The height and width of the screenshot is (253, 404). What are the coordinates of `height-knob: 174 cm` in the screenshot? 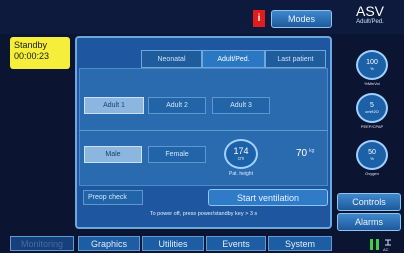 It's located at (241, 154).